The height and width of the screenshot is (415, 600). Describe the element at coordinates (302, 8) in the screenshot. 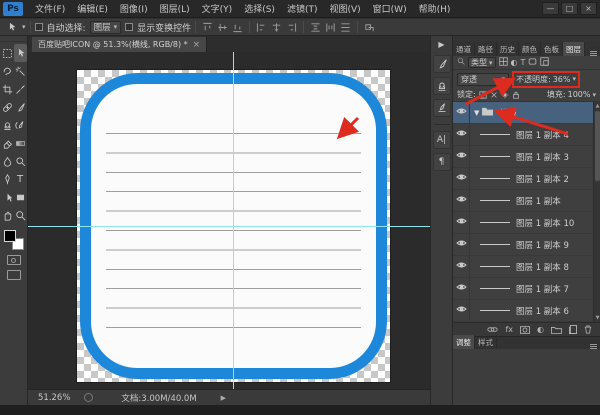

I see `menu-filter: 滤镜(T)` at that location.